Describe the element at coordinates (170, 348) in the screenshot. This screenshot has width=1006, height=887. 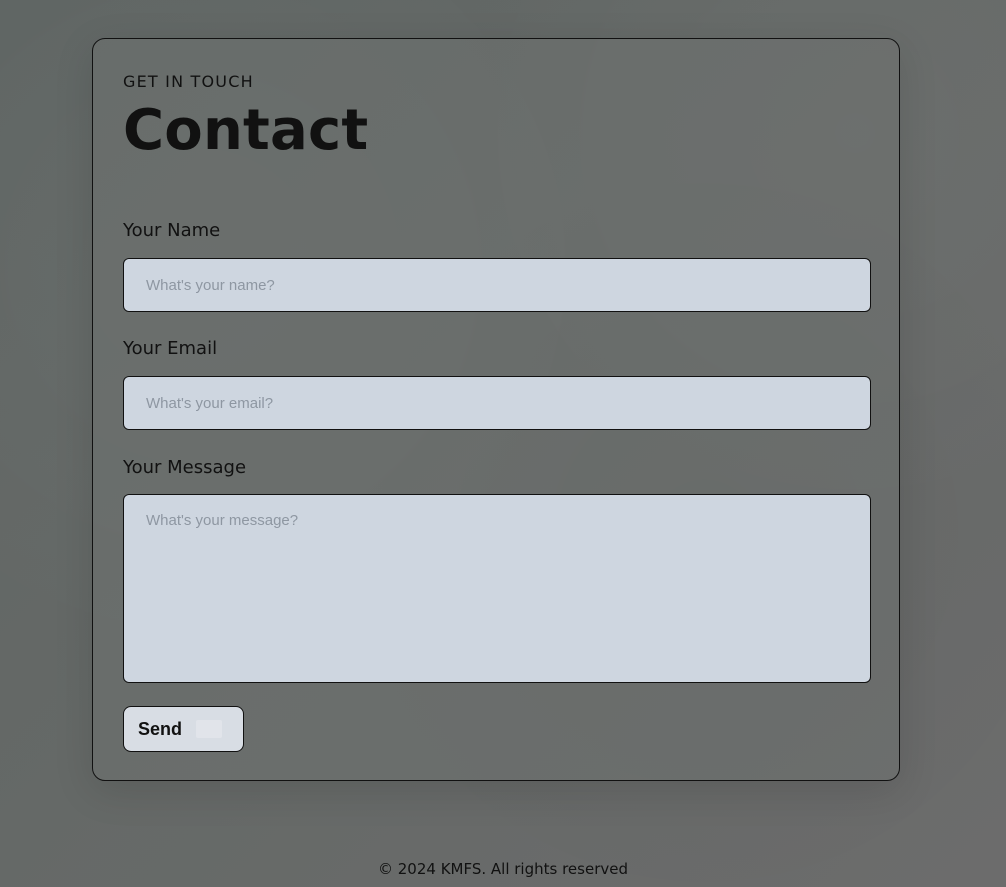
I see `email-label: Your Email` at that location.